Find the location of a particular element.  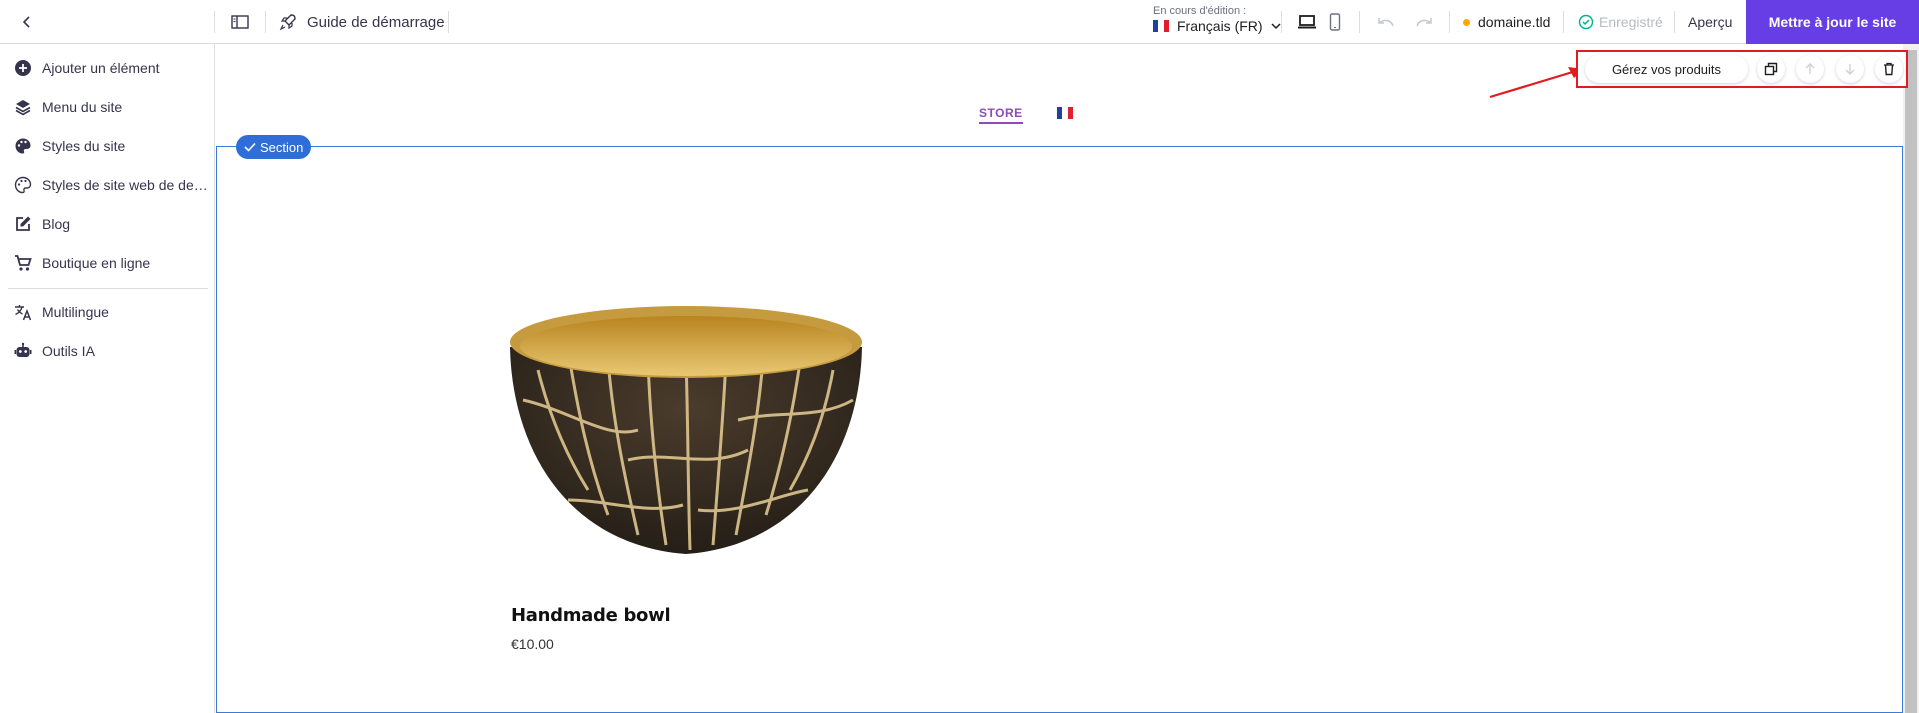

section-badge-label: Section is located at coordinates (282, 147).